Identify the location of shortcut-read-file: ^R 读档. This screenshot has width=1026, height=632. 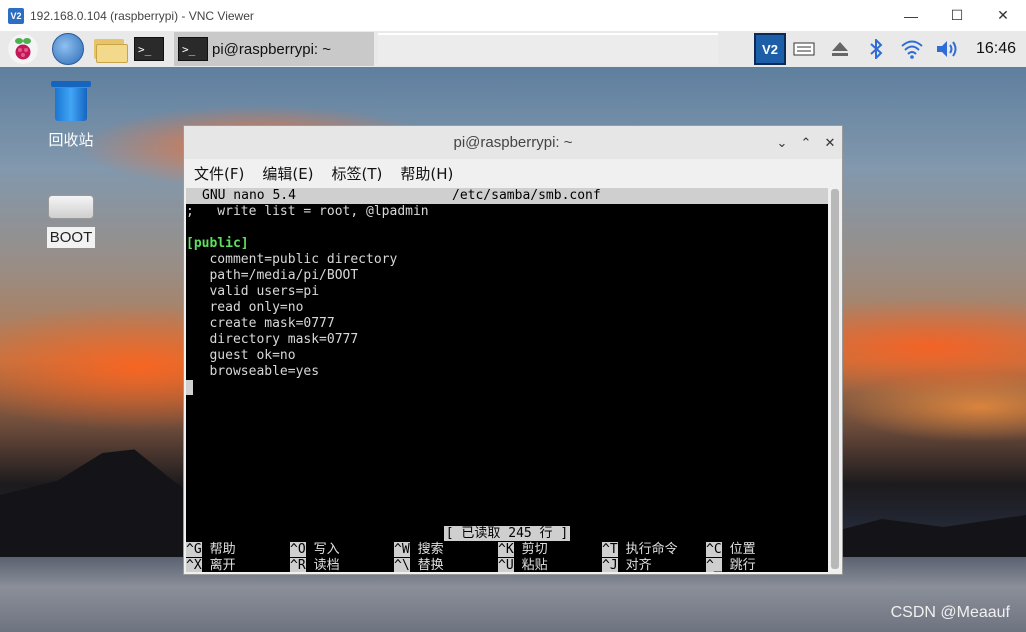
(315, 565).